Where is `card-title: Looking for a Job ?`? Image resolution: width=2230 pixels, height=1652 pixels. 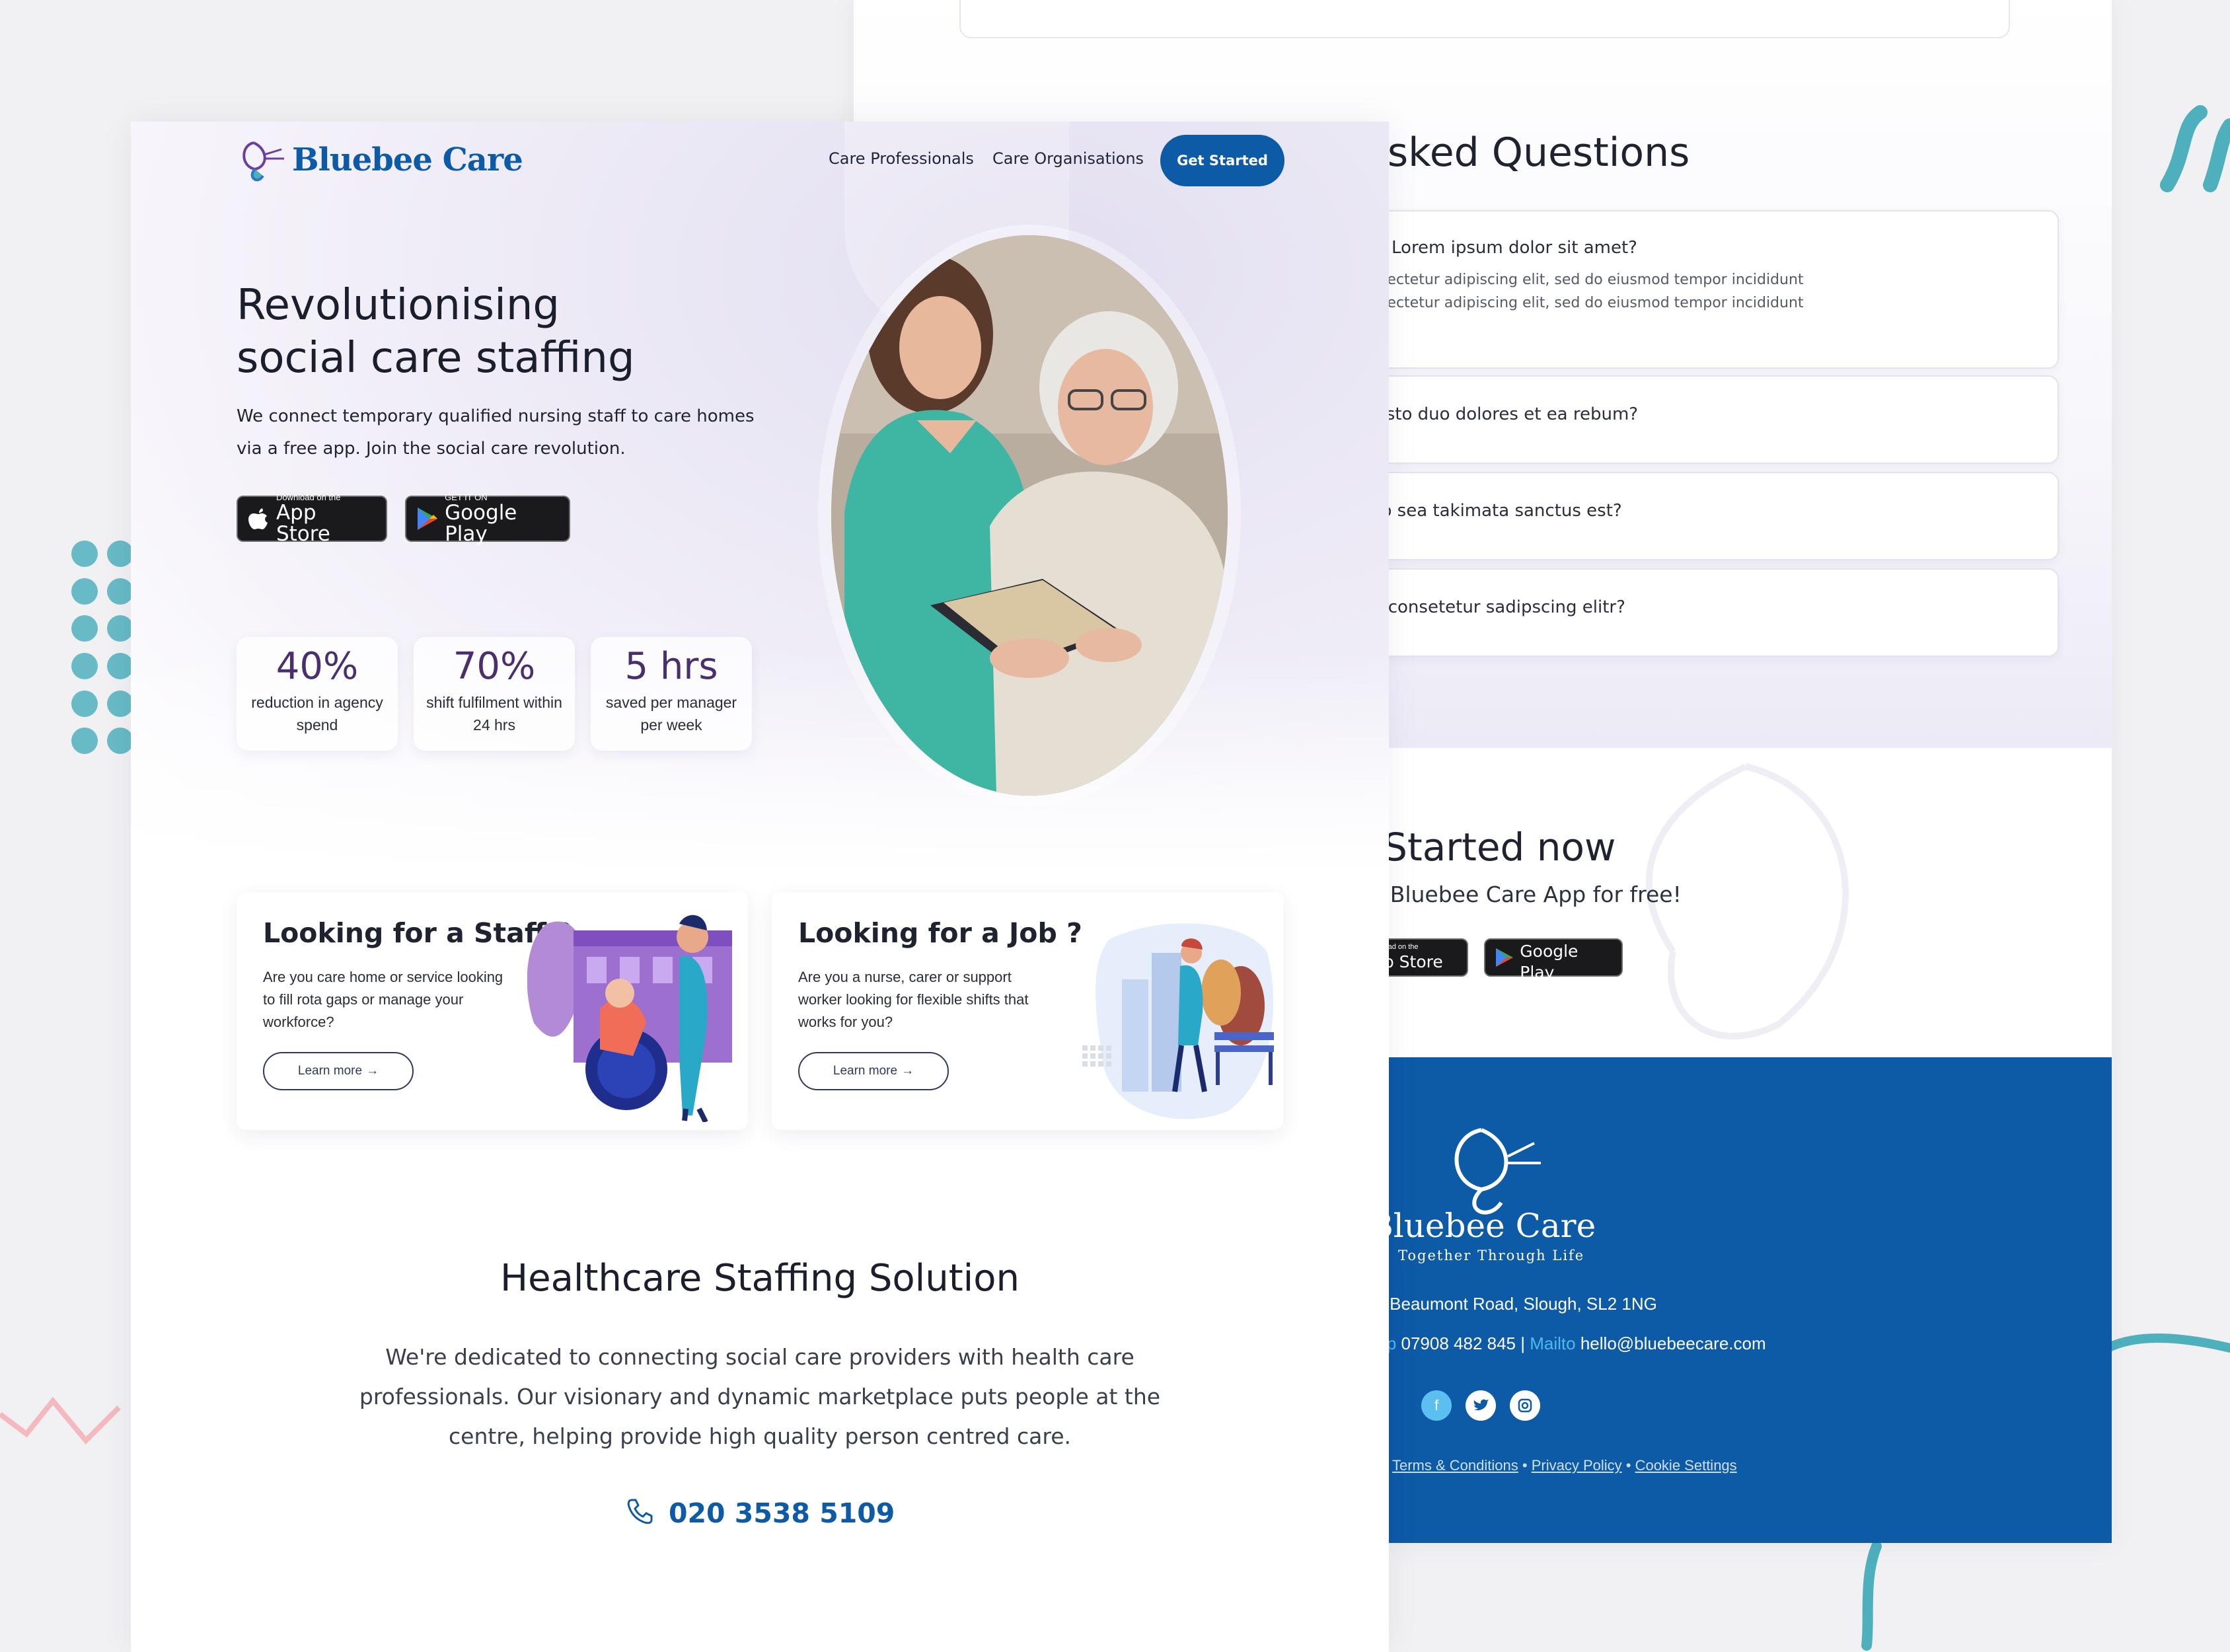 card-title: Looking for a Job ? is located at coordinates (940, 933).